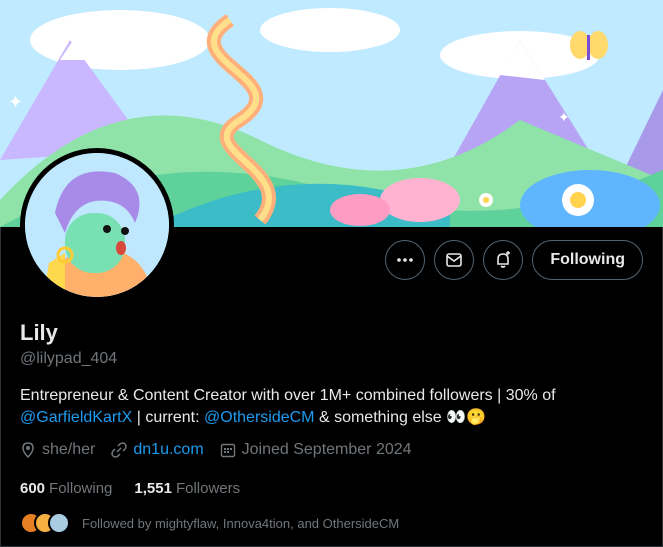 The width and height of the screenshot is (663, 547). Describe the element at coordinates (208, 488) in the screenshot. I see `followers-label: Followers` at that location.